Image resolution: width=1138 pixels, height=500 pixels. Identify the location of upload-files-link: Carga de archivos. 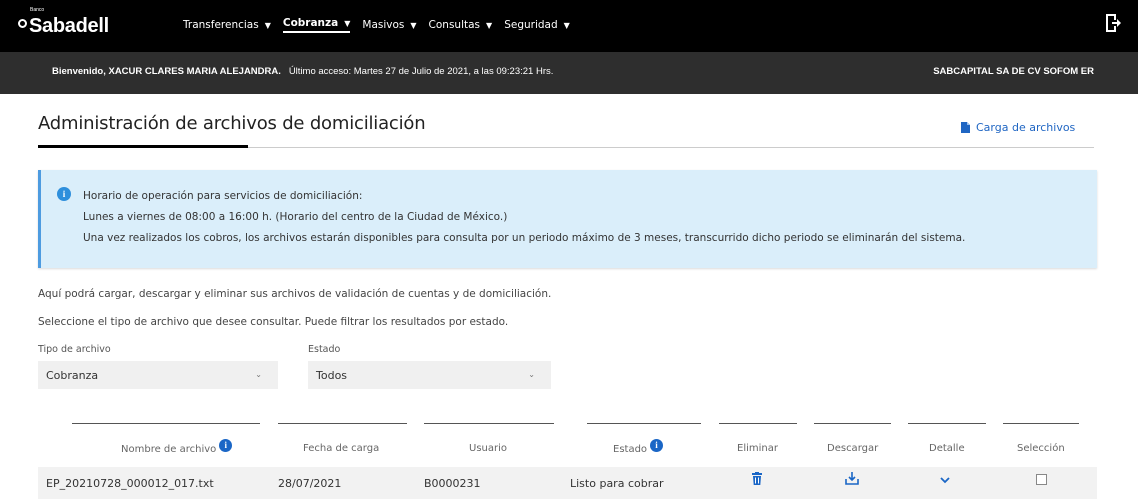
(1018, 127).